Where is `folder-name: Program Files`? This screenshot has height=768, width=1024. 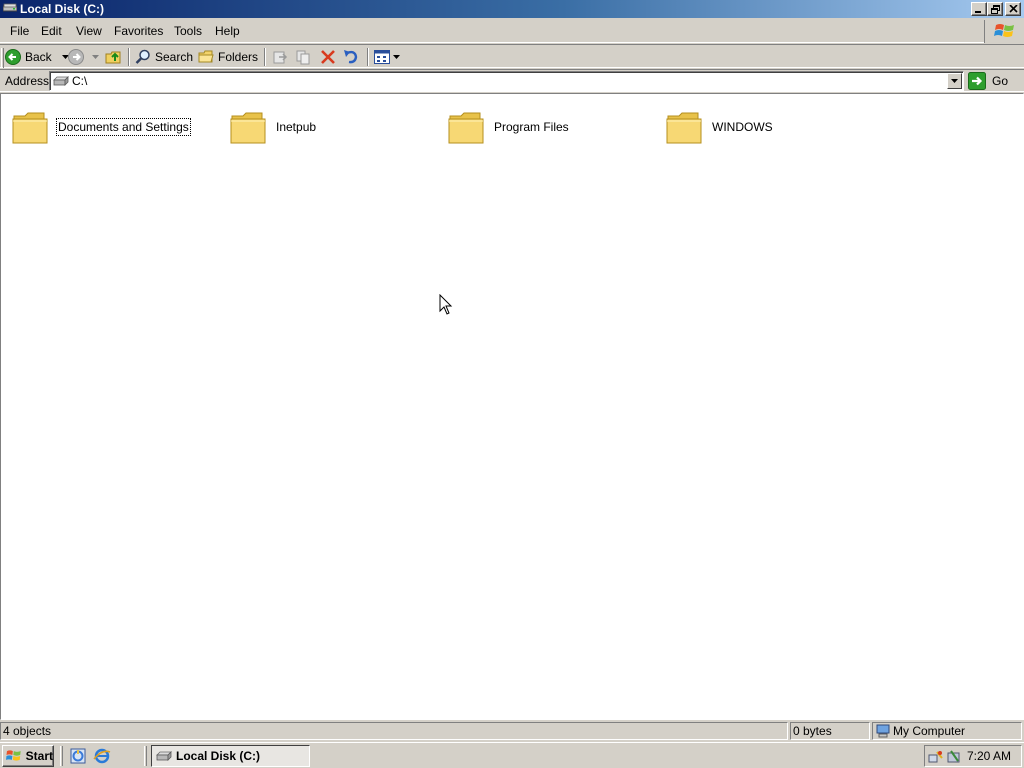 folder-name: Program Files is located at coordinates (531, 127).